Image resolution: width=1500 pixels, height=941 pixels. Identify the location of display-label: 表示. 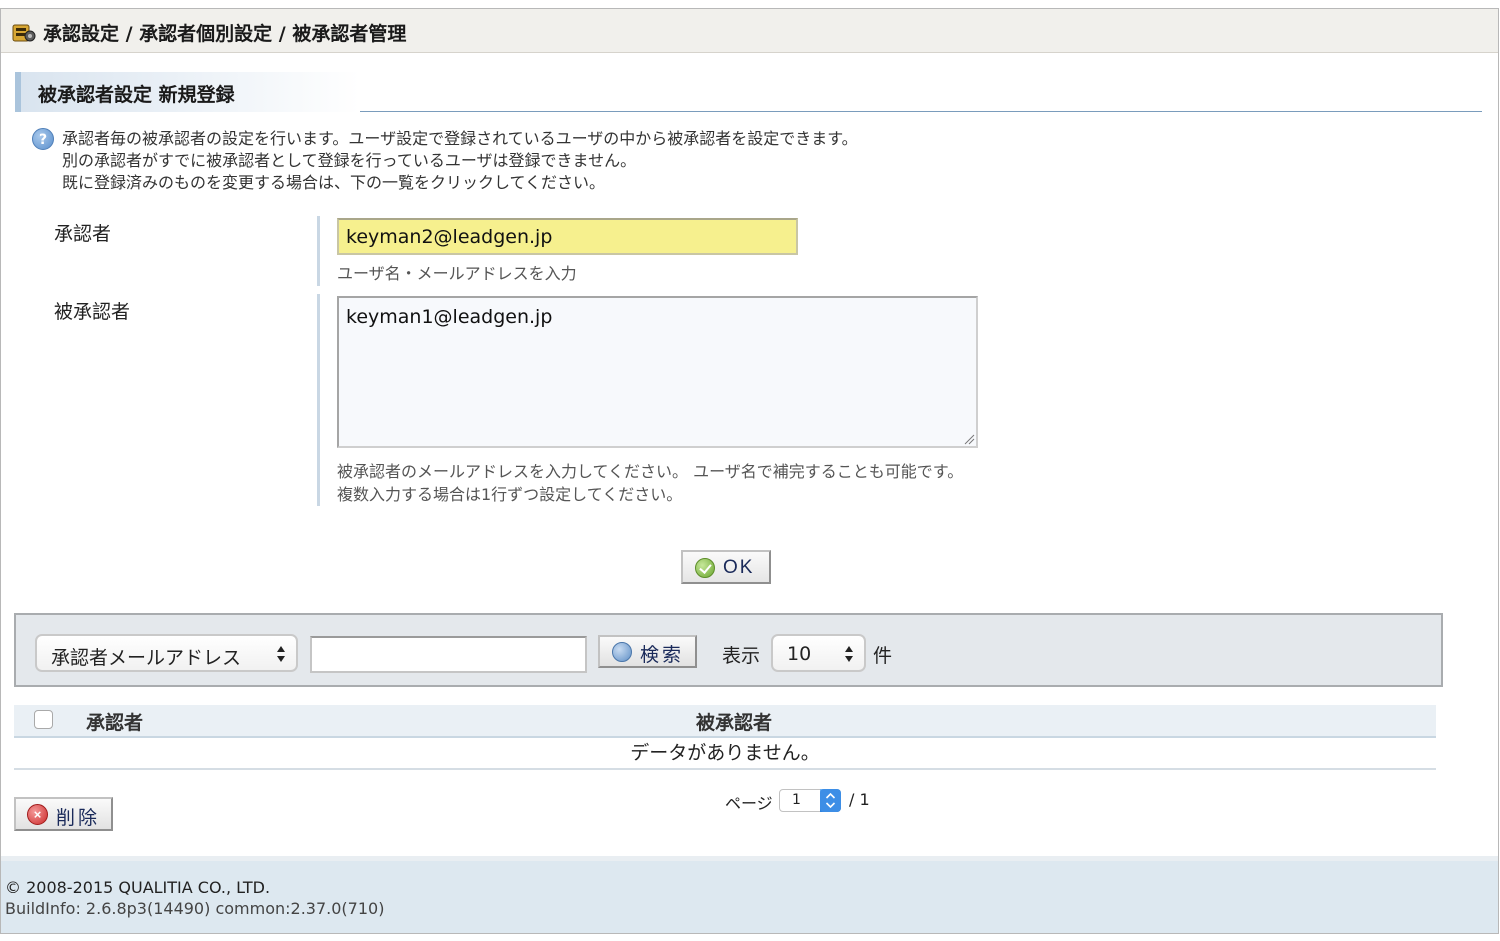
(741, 656).